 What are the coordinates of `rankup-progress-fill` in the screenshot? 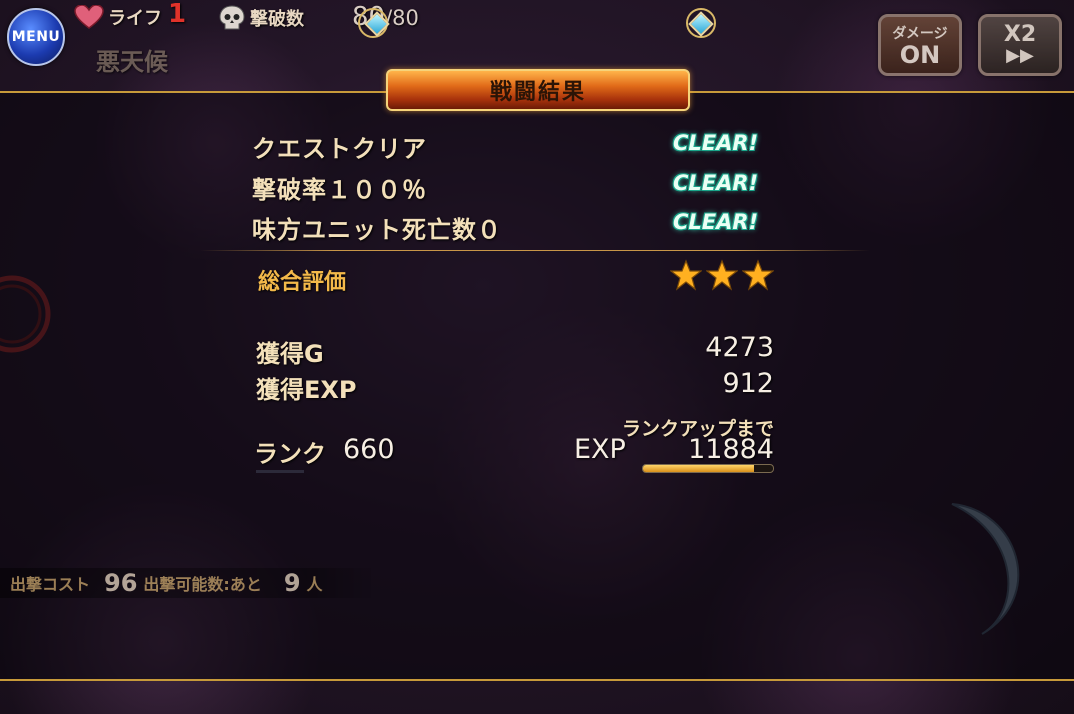 It's located at (698, 468).